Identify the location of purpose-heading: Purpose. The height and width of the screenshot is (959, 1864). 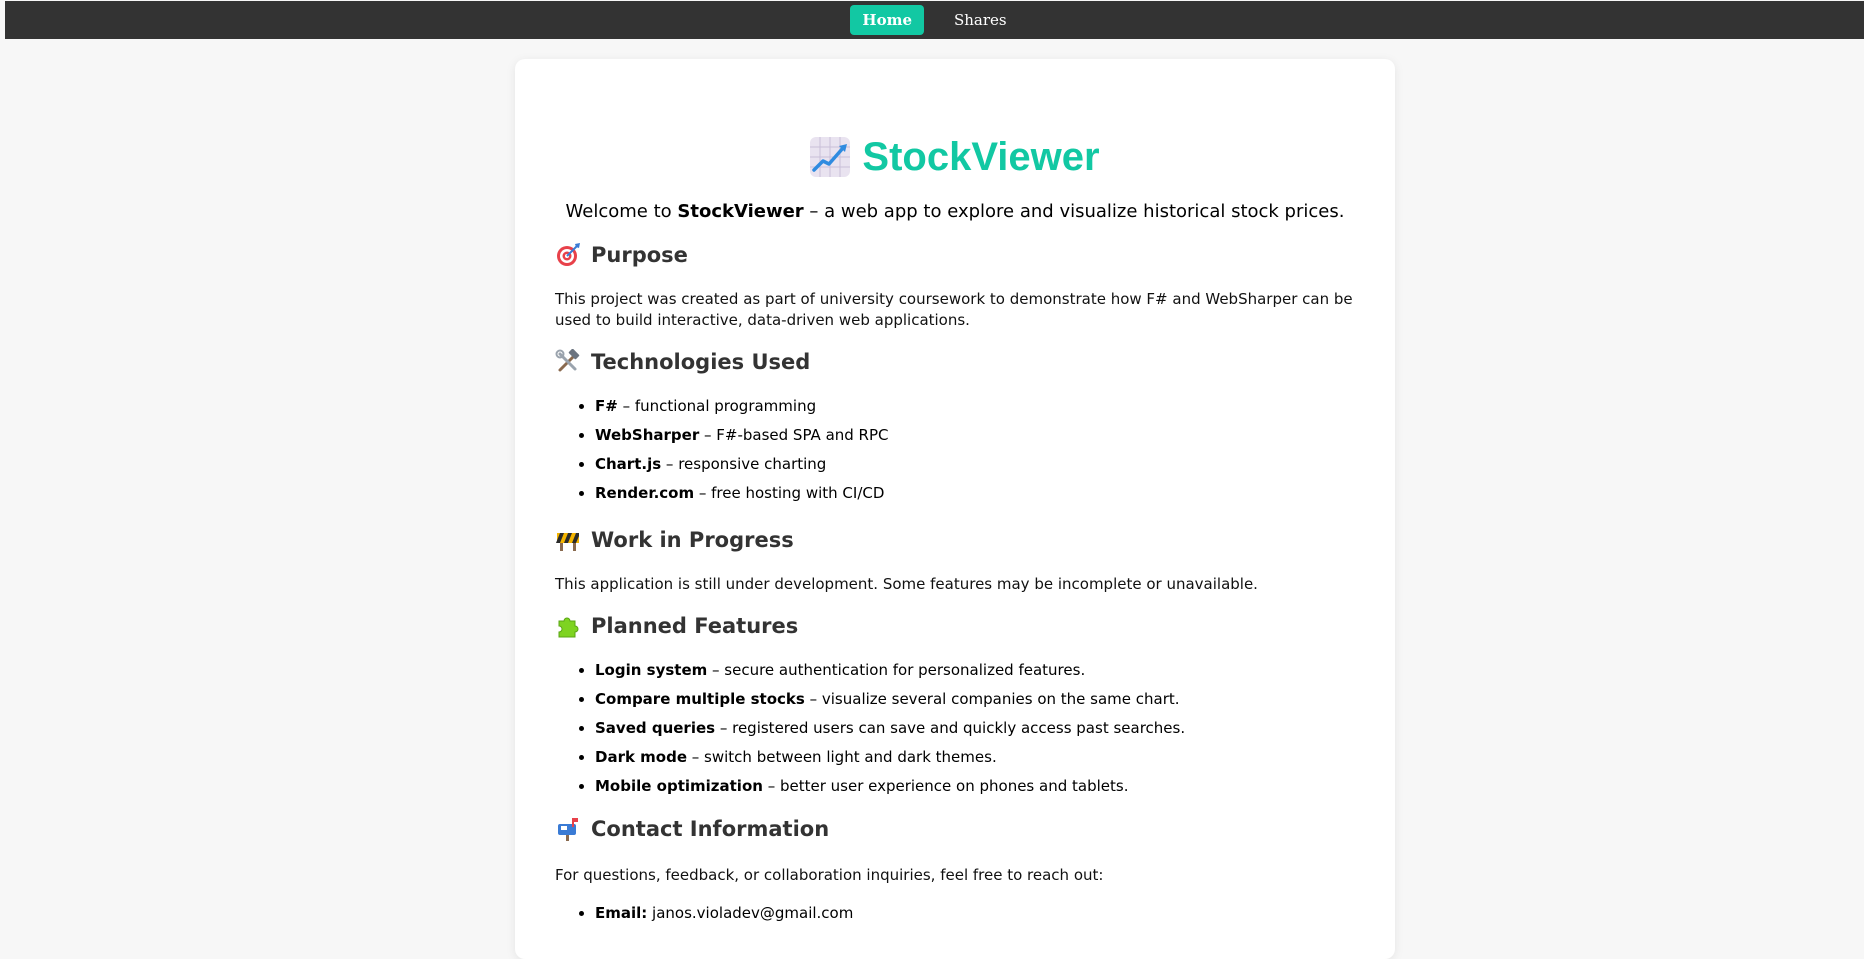
(621, 255).